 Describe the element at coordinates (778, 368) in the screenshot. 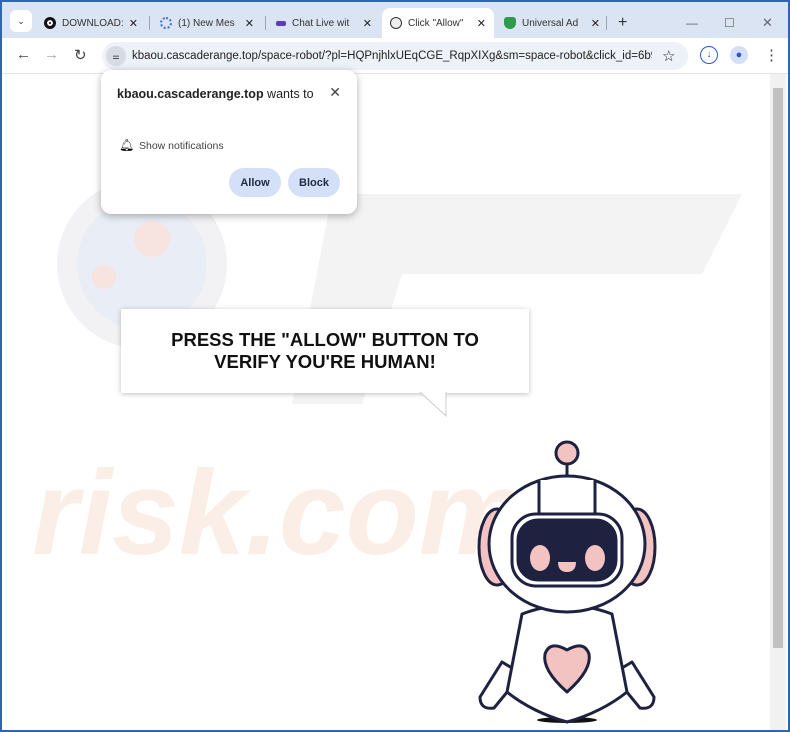

I see `scrollbar-thumb` at that location.